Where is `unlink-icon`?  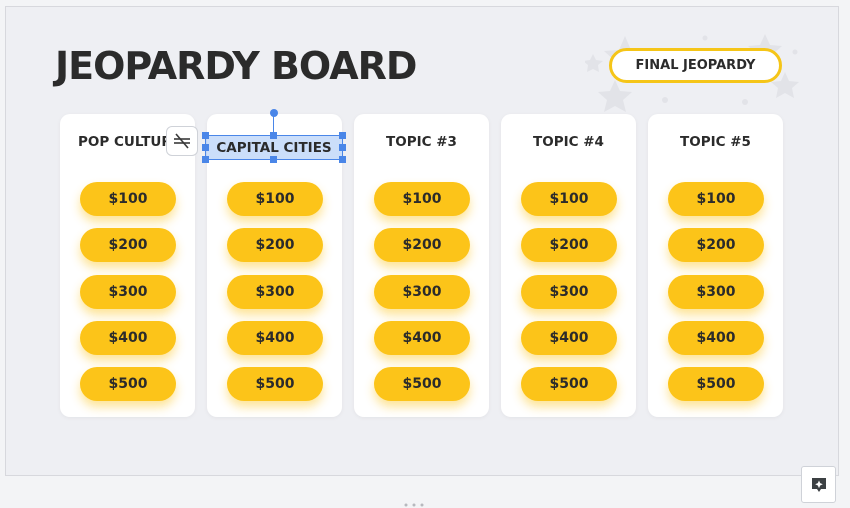
unlink-icon is located at coordinates (182, 141).